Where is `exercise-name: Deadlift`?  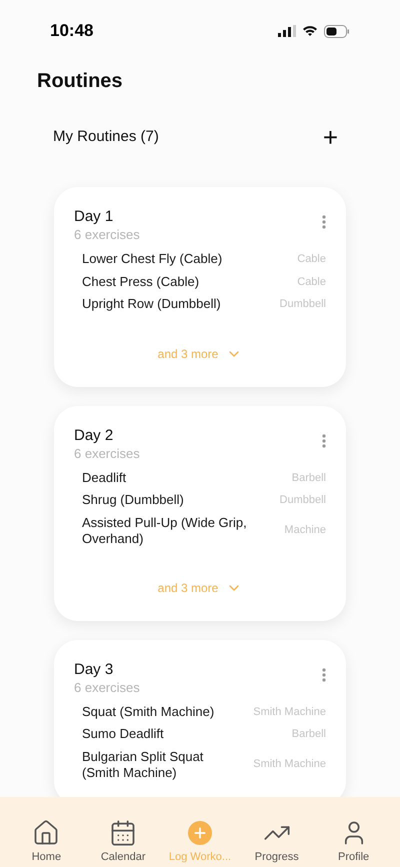 exercise-name: Deadlift is located at coordinates (104, 478).